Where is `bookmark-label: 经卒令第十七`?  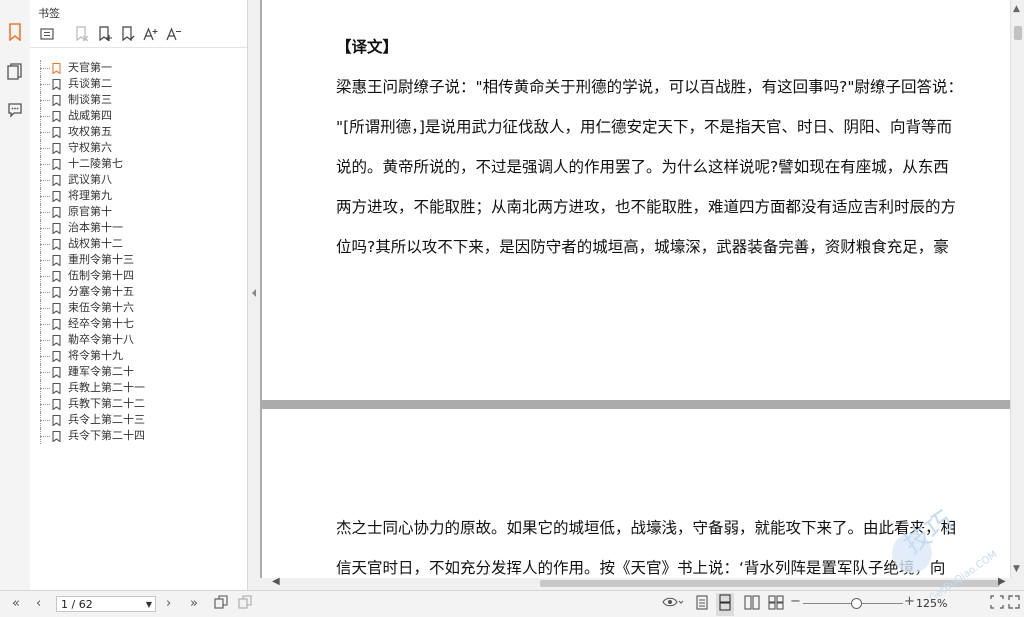
bookmark-label: 经卒令第十七 is located at coordinates (101, 323).